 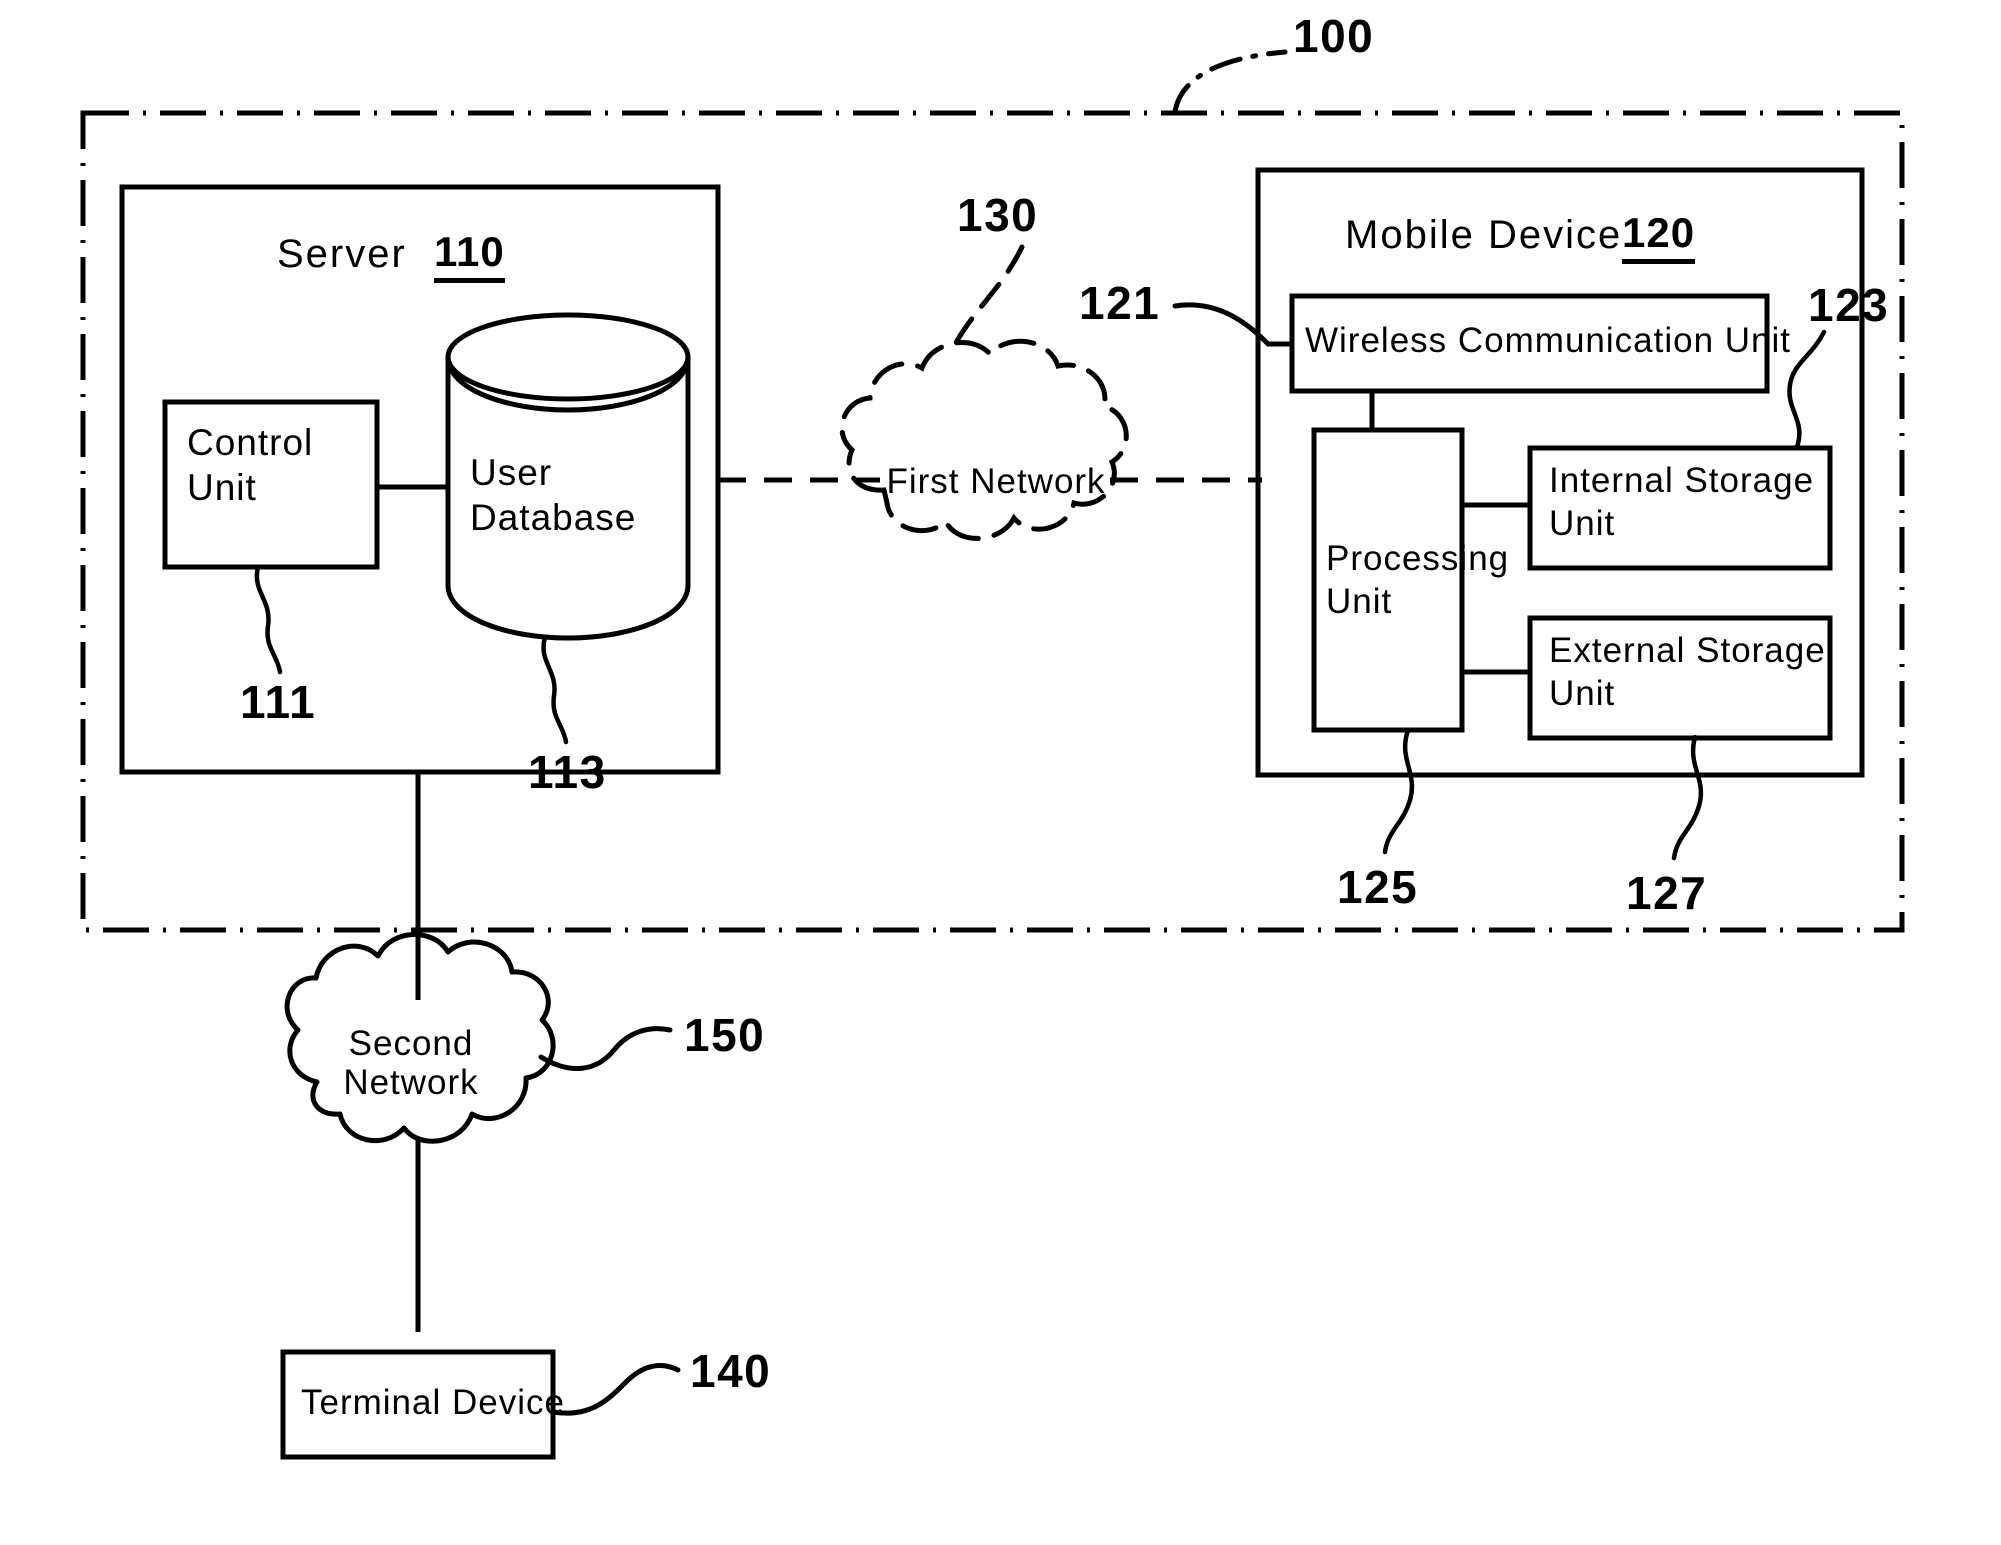 I want to click on second-network-label: Second Network, so click(x=410, y=1063).